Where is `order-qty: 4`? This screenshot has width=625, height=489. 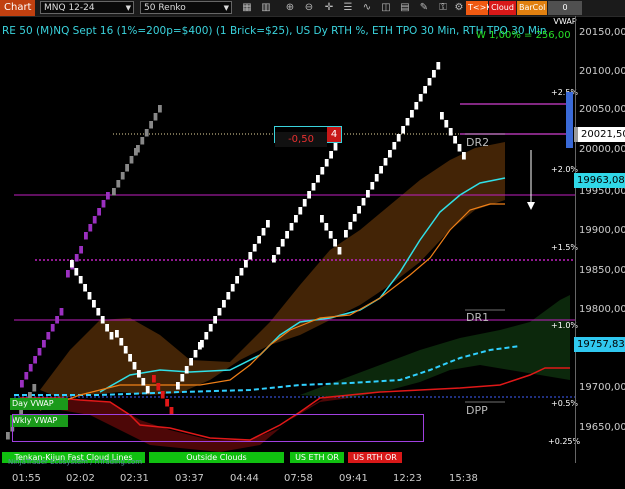
order-qty: 4 is located at coordinates (334, 134).